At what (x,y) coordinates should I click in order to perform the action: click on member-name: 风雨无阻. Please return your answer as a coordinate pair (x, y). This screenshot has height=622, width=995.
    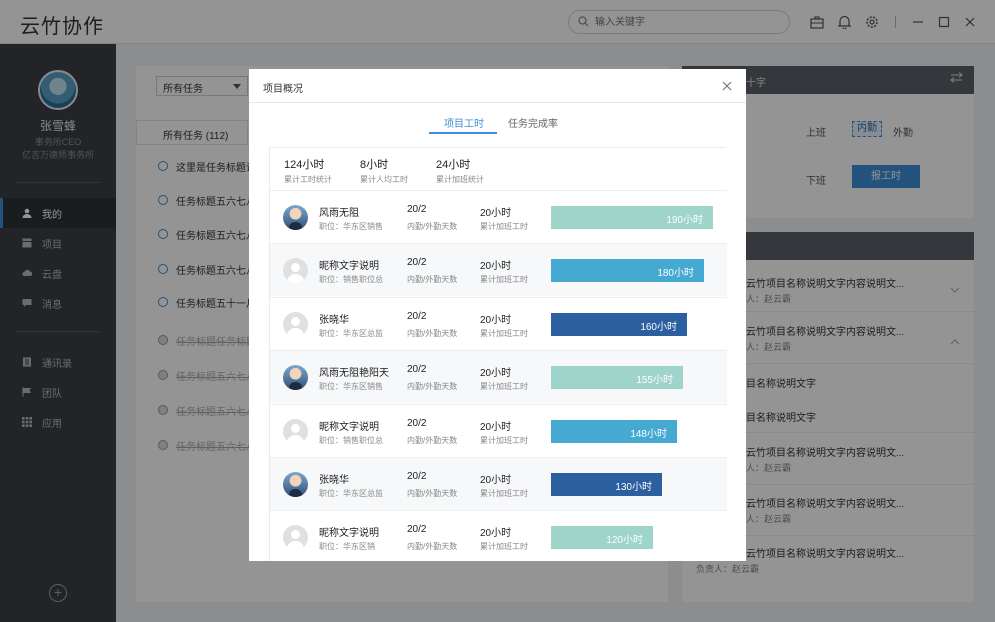
    Looking at the image, I should click on (339, 213).